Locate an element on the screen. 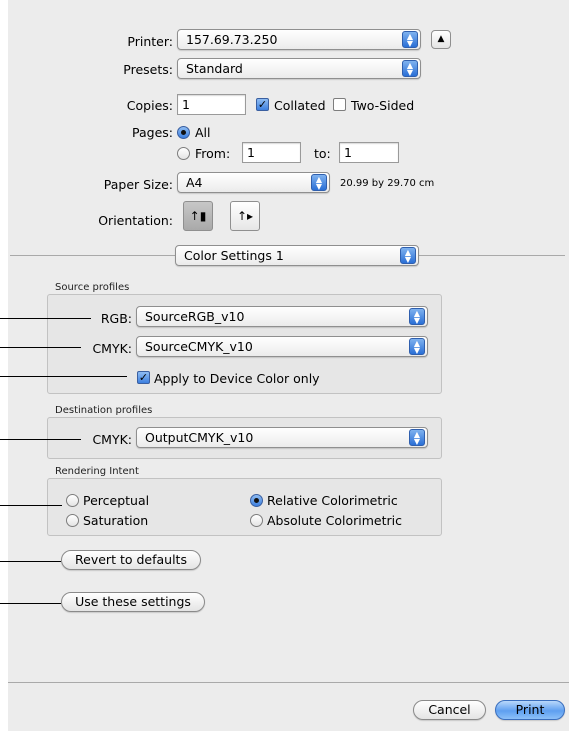 The width and height of the screenshot is (569, 731). printer-popup: 157.69.73.250 ▲ ▼ is located at coordinates (299, 39).